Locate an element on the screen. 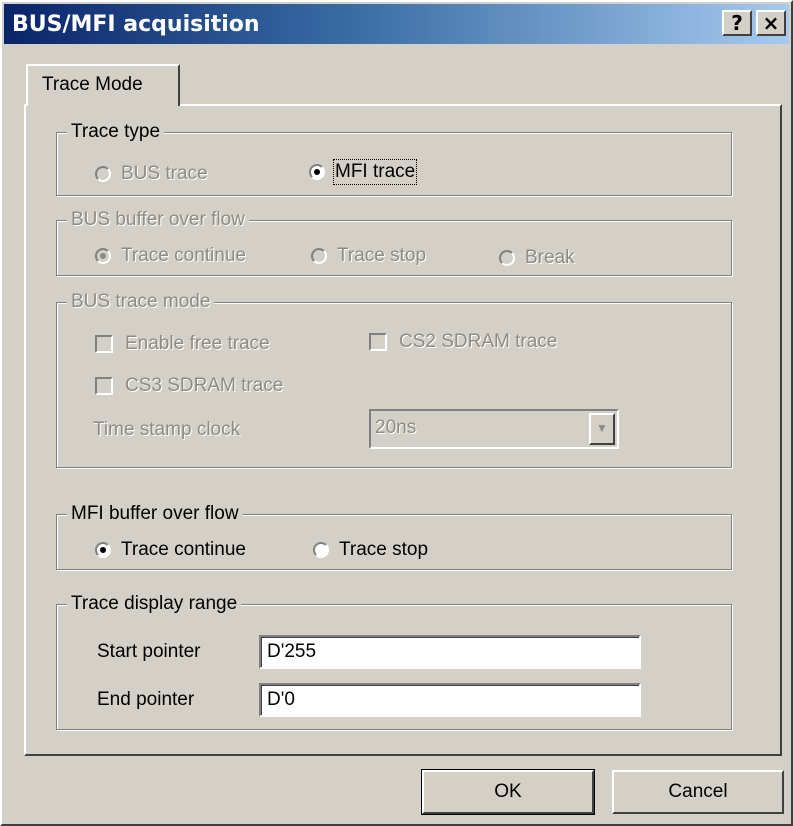 The width and height of the screenshot is (793, 826). mfi-trace-continue-label: Trace continue is located at coordinates (183, 549).